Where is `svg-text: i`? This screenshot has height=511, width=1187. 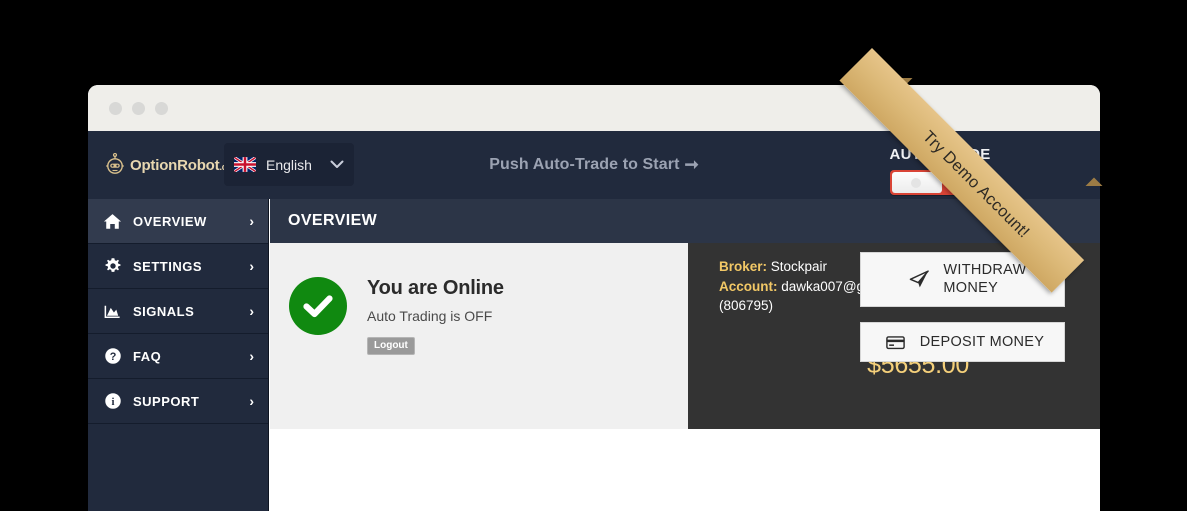
svg-text: i is located at coordinates (112, 402).